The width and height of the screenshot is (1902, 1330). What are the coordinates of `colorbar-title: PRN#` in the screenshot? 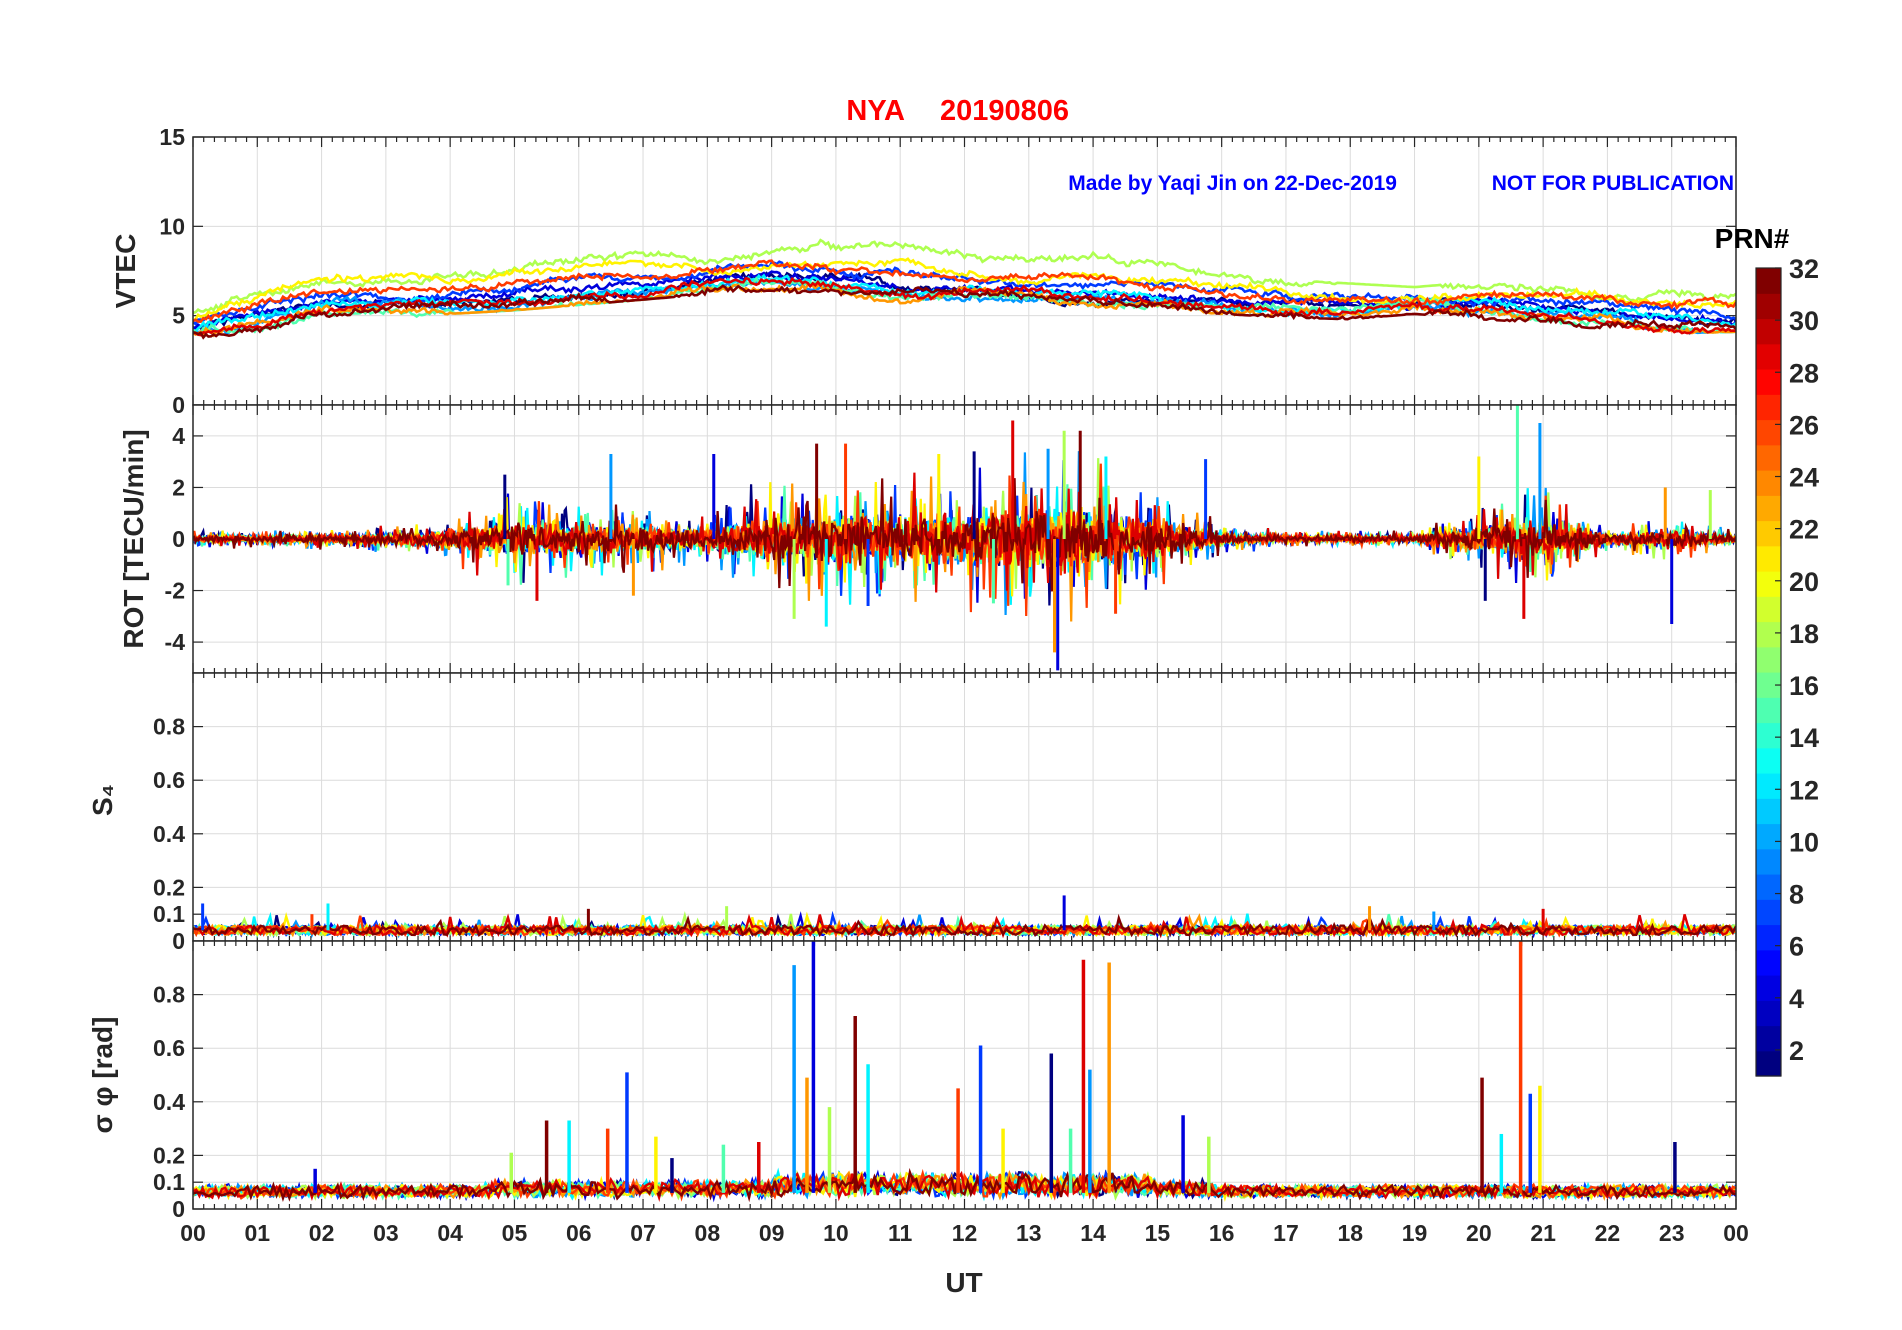 It's located at (1752, 238).